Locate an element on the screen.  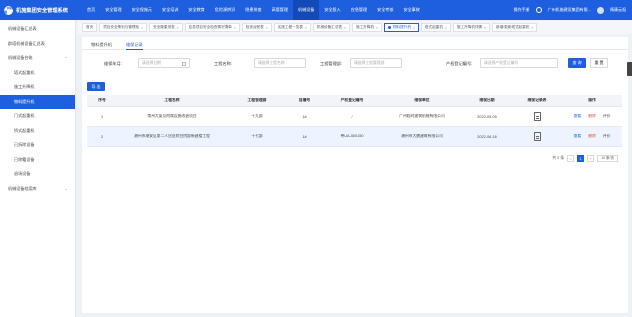
sidebar-item-machinery-ledger: 机械设备台账 ⌃ is located at coordinates (37, 58).